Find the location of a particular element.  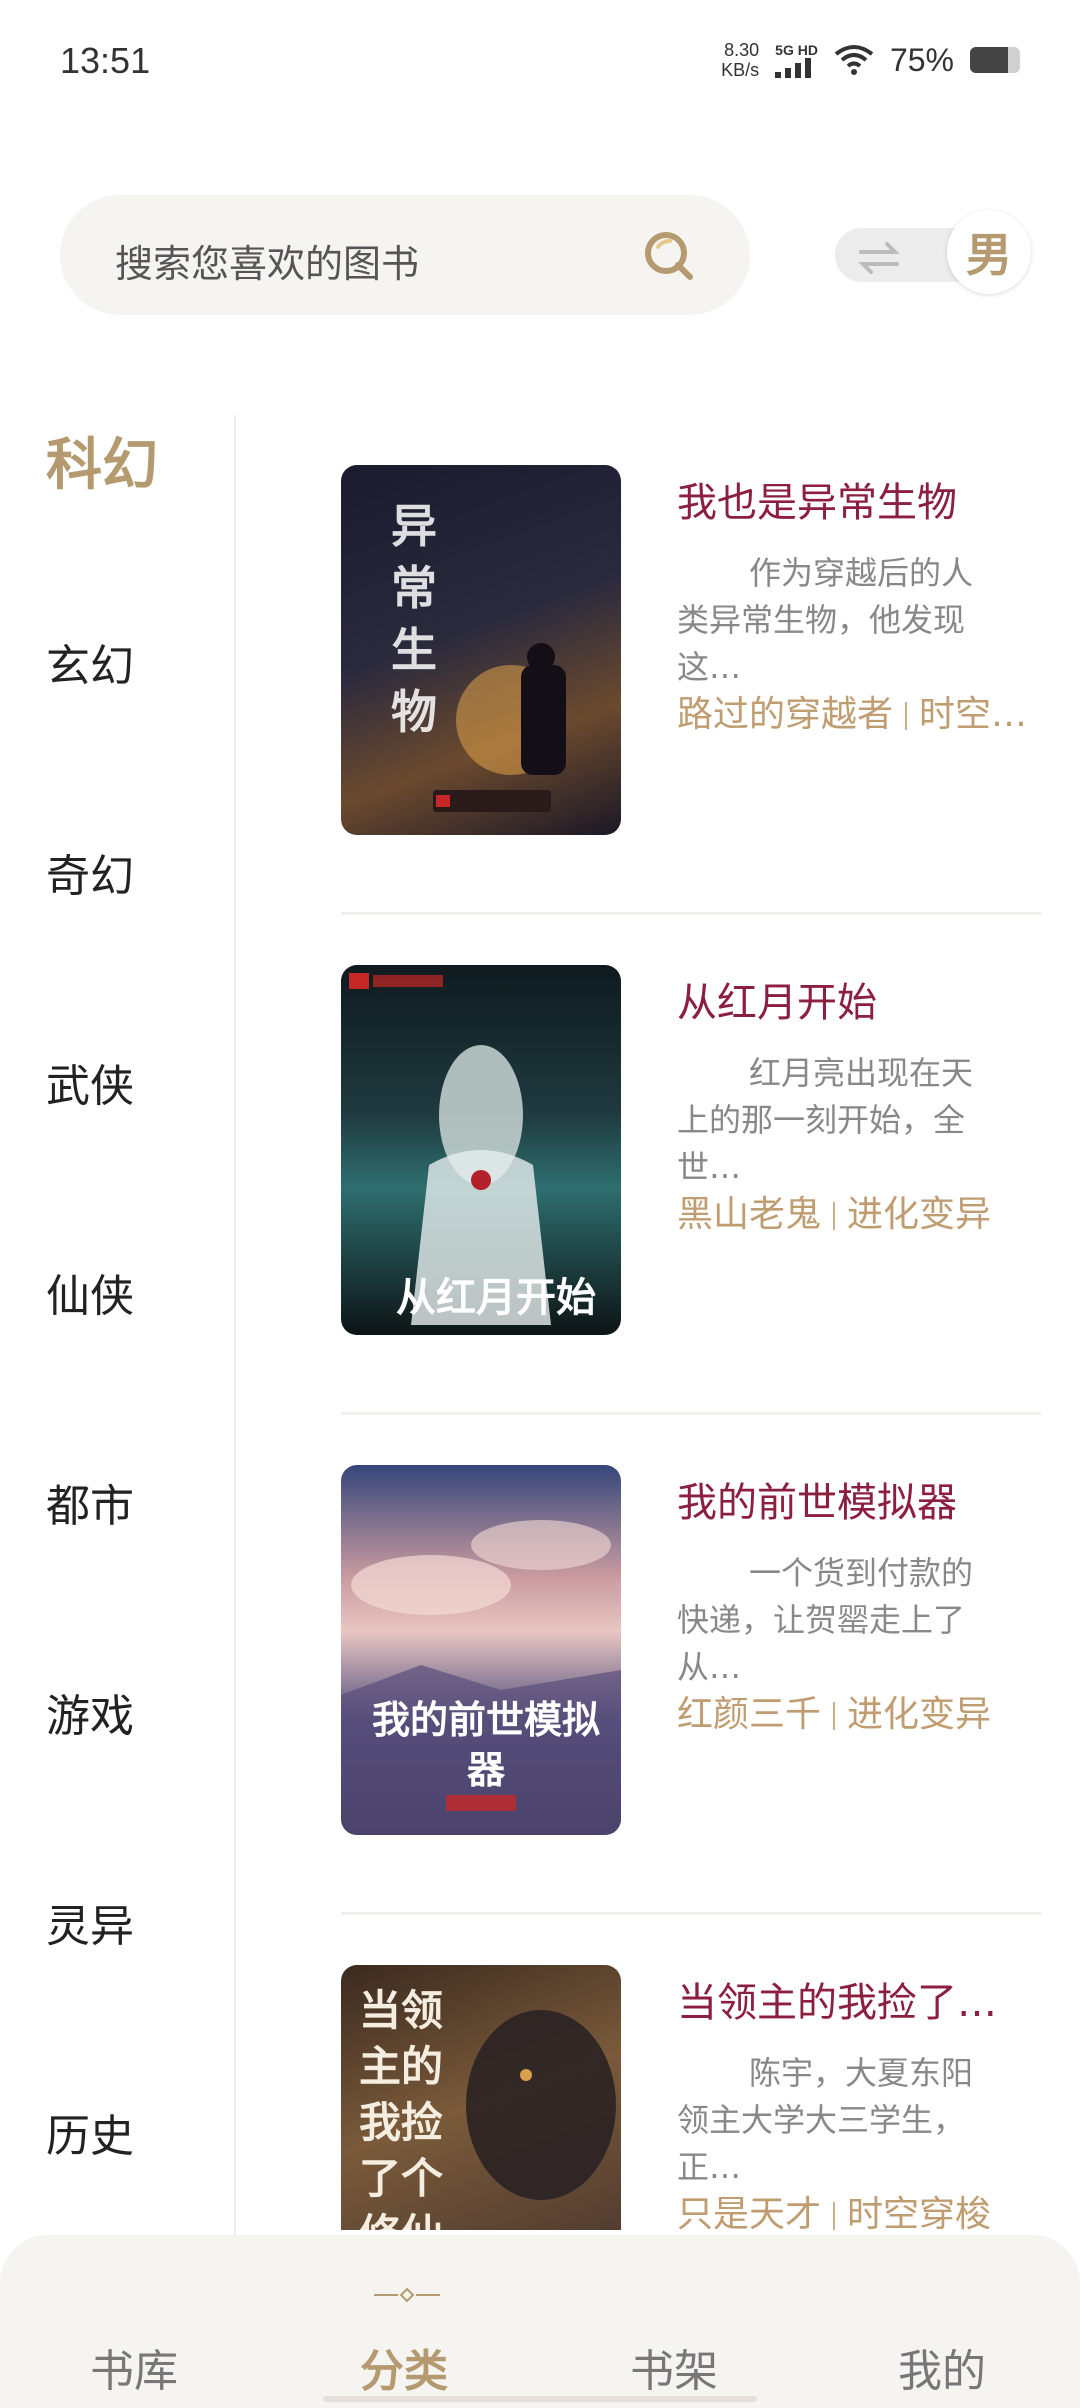

status-bar: 13:51 8.30 KB/s 5G HD 75% is located at coordinates (540, 65).